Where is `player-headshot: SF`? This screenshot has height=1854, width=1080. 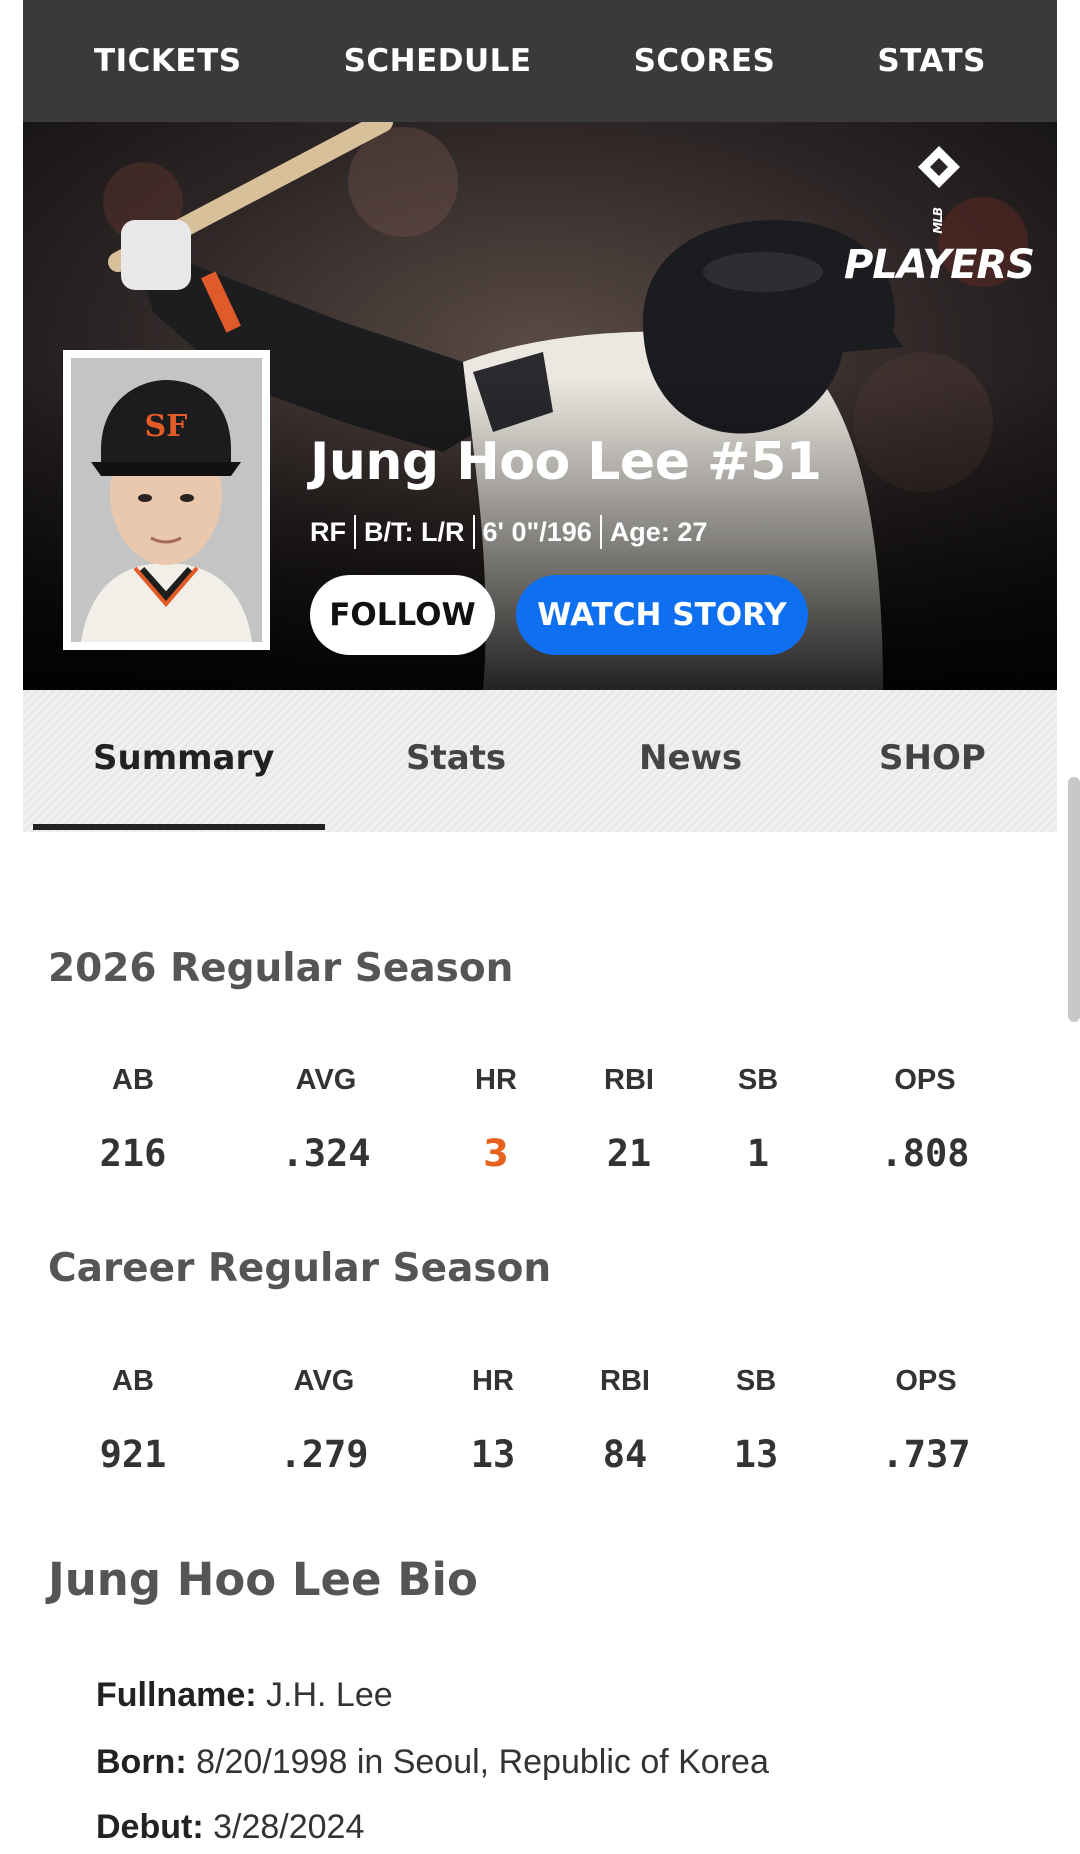
player-headshot: SF is located at coordinates (166, 500).